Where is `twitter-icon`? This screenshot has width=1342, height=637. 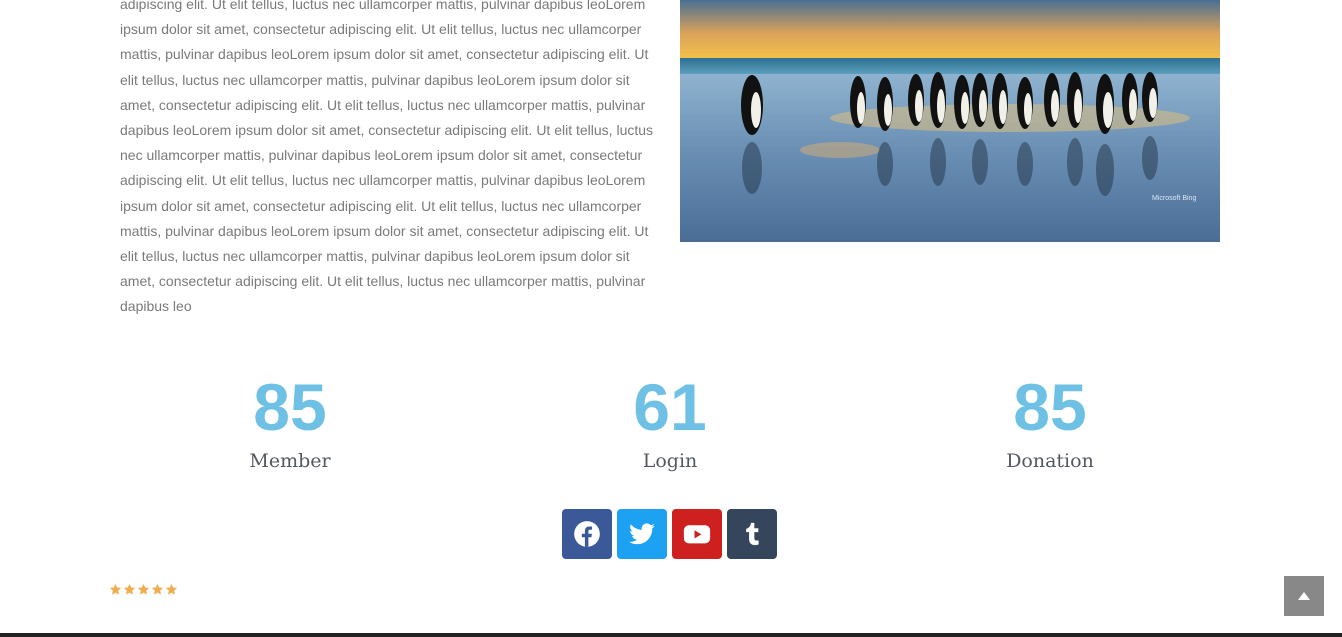 twitter-icon is located at coordinates (642, 534).